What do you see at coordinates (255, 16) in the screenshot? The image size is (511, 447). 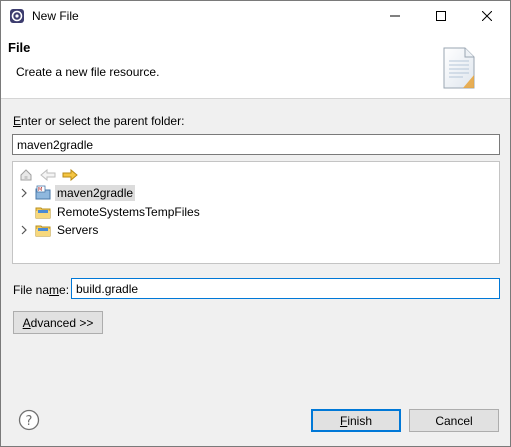 I see `title-bar: New File` at bounding box center [255, 16].